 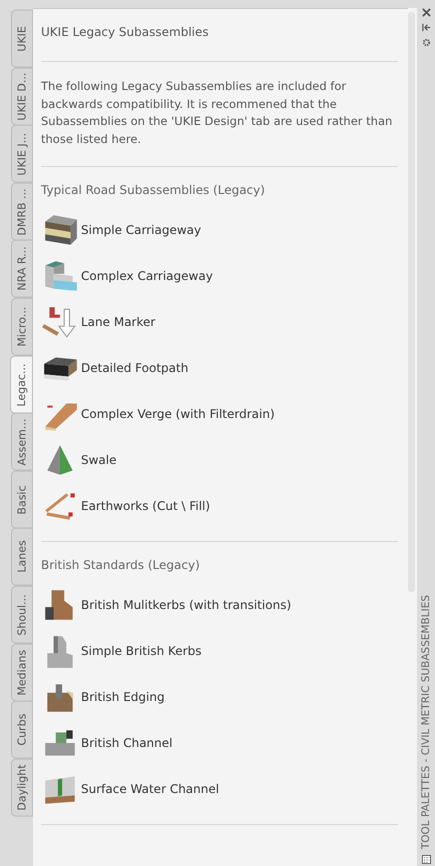 What do you see at coordinates (219, 743) in the screenshot?
I see `palette-tool: British Channel` at bounding box center [219, 743].